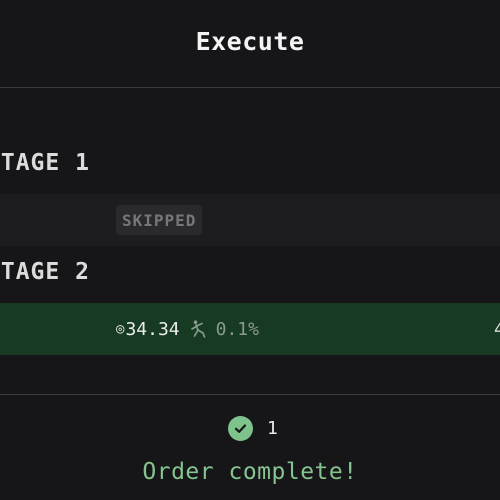 This screenshot has width=500, height=500. I want to click on page-title: Execute, so click(250, 41).